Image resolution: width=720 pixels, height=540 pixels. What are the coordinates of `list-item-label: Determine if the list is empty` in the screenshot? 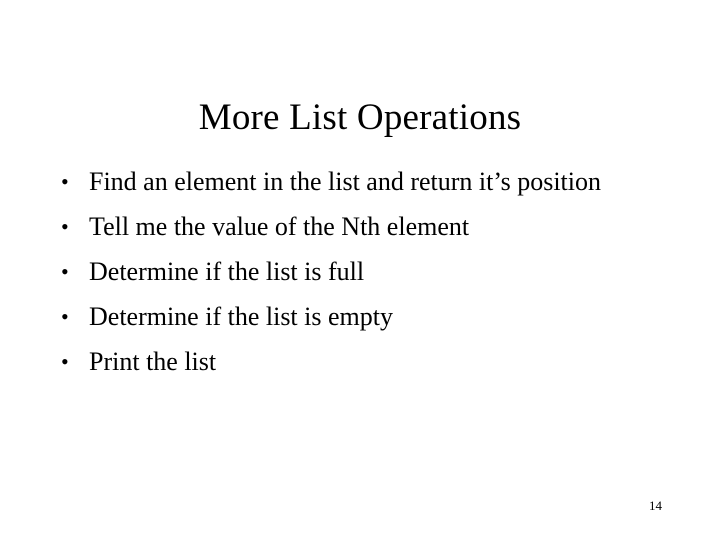 It's located at (241, 316).